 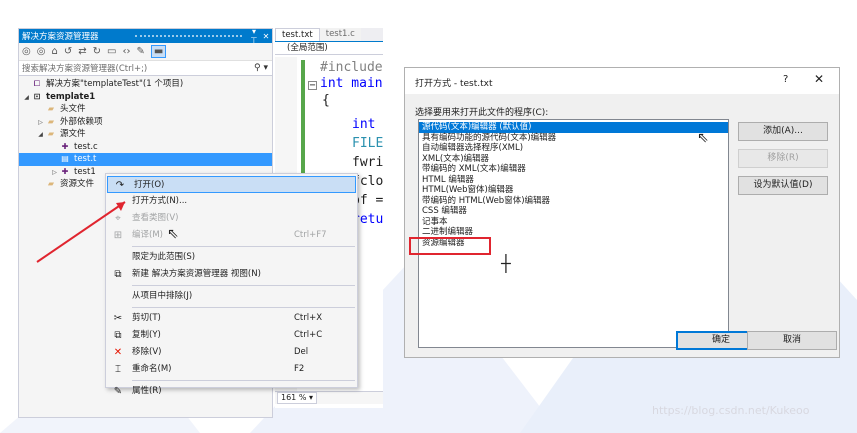 What do you see at coordinates (792, 340) in the screenshot?
I see `cancel-button: 取消` at bounding box center [792, 340].